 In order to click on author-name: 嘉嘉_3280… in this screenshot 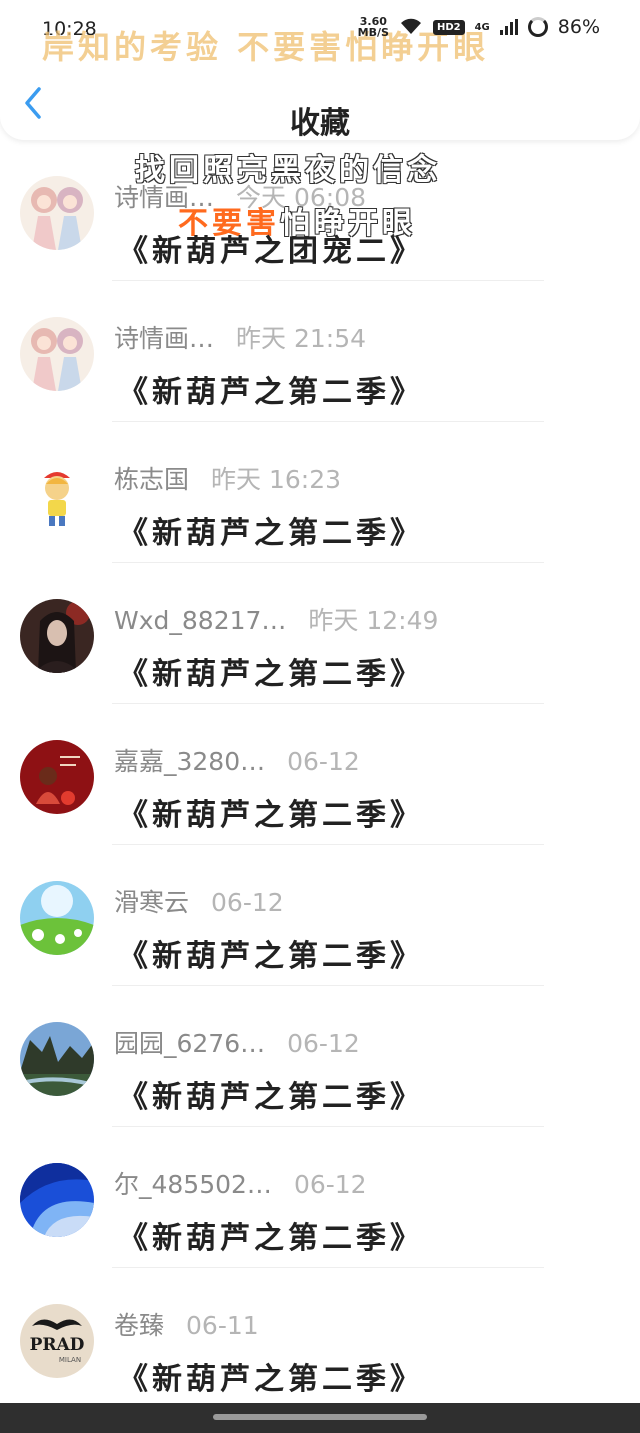, I will do `click(190, 761)`.